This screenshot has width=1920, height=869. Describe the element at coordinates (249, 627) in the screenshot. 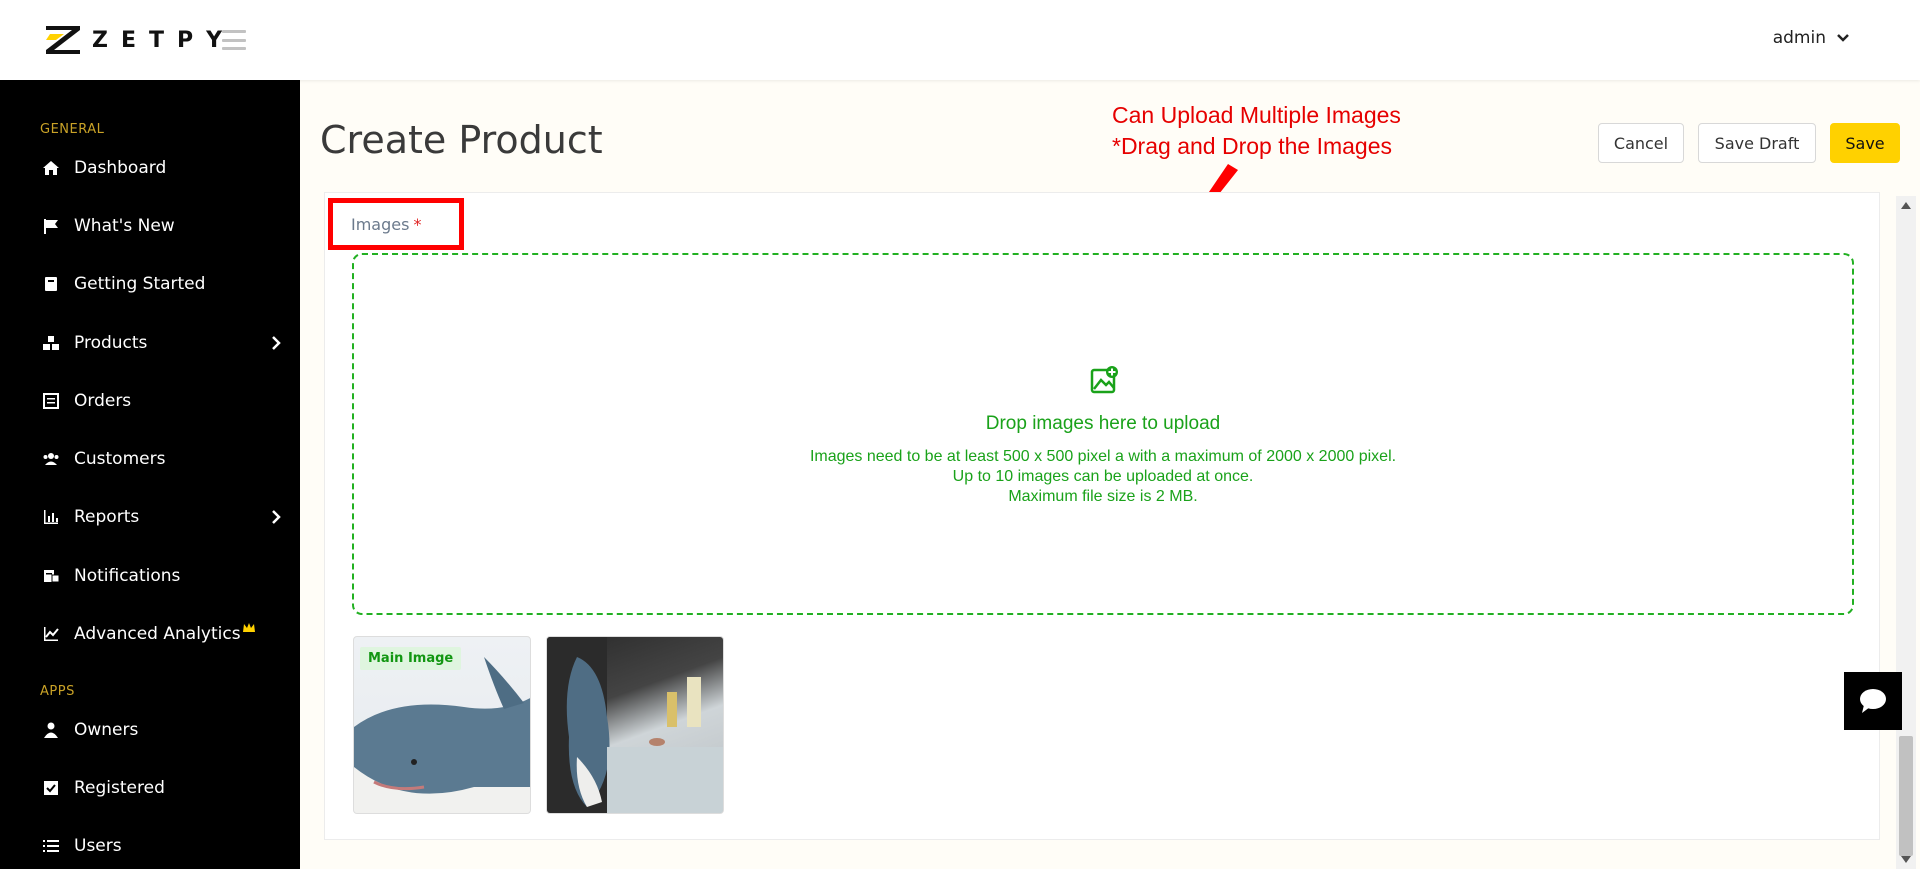

I see `crown-icon` at that location.